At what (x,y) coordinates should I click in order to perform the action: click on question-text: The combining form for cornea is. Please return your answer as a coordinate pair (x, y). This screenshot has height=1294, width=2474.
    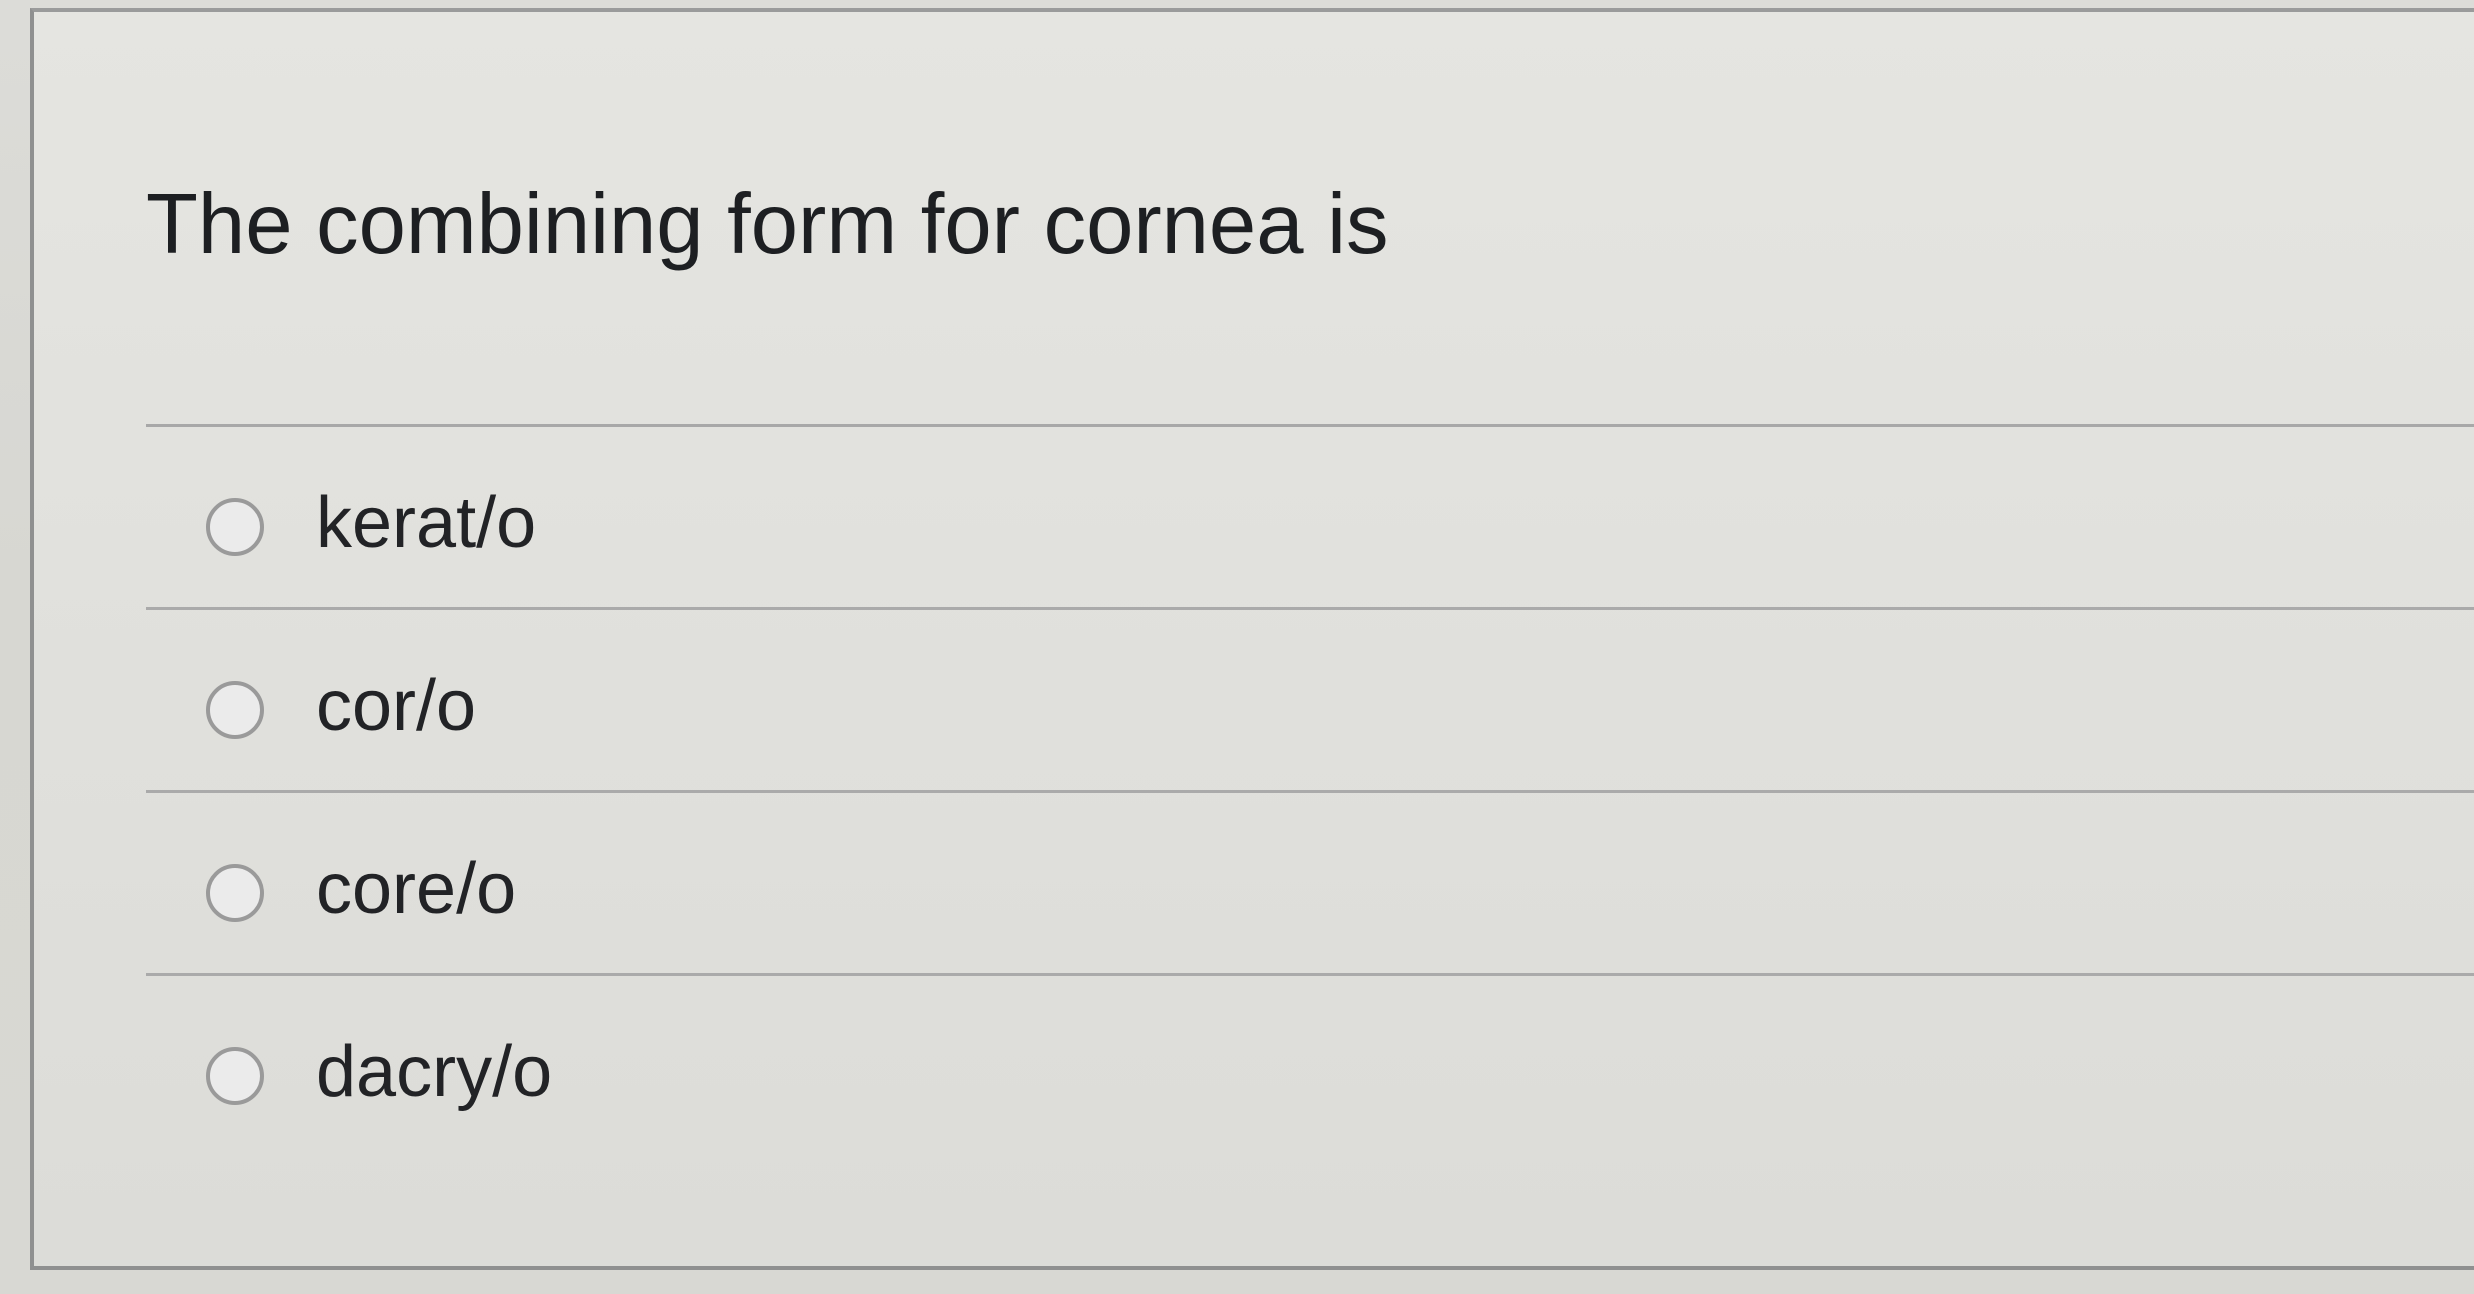
    Looking at the image, I should click on (767, 224).